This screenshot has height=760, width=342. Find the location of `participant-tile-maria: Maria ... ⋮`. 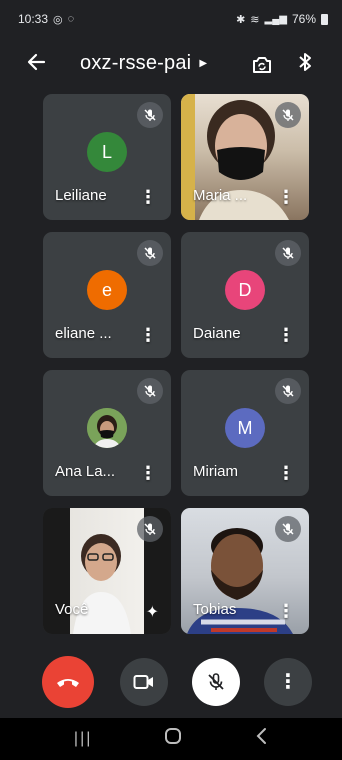

participant-tile-maria: Maria ... ⋮ is located at coordinates (245, 157).